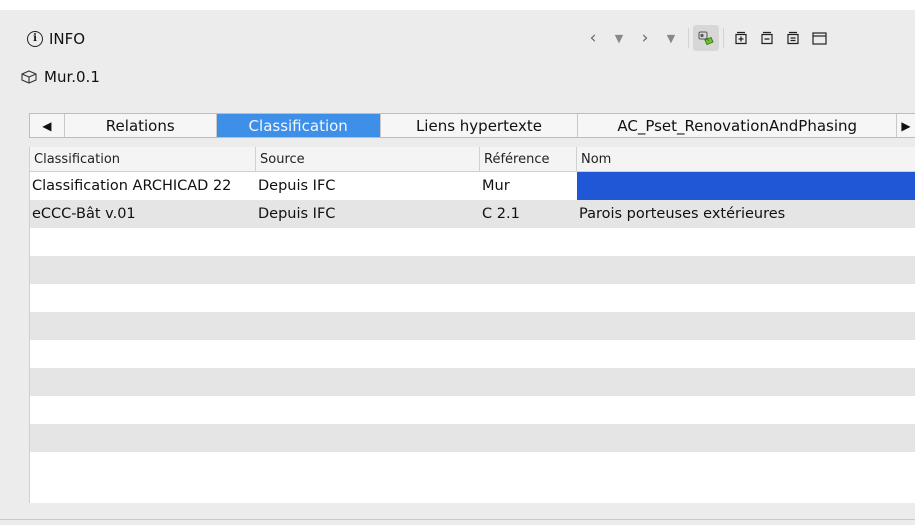 The image size is (915, 525). I want to click on window-top-edge, so click(457, 5).